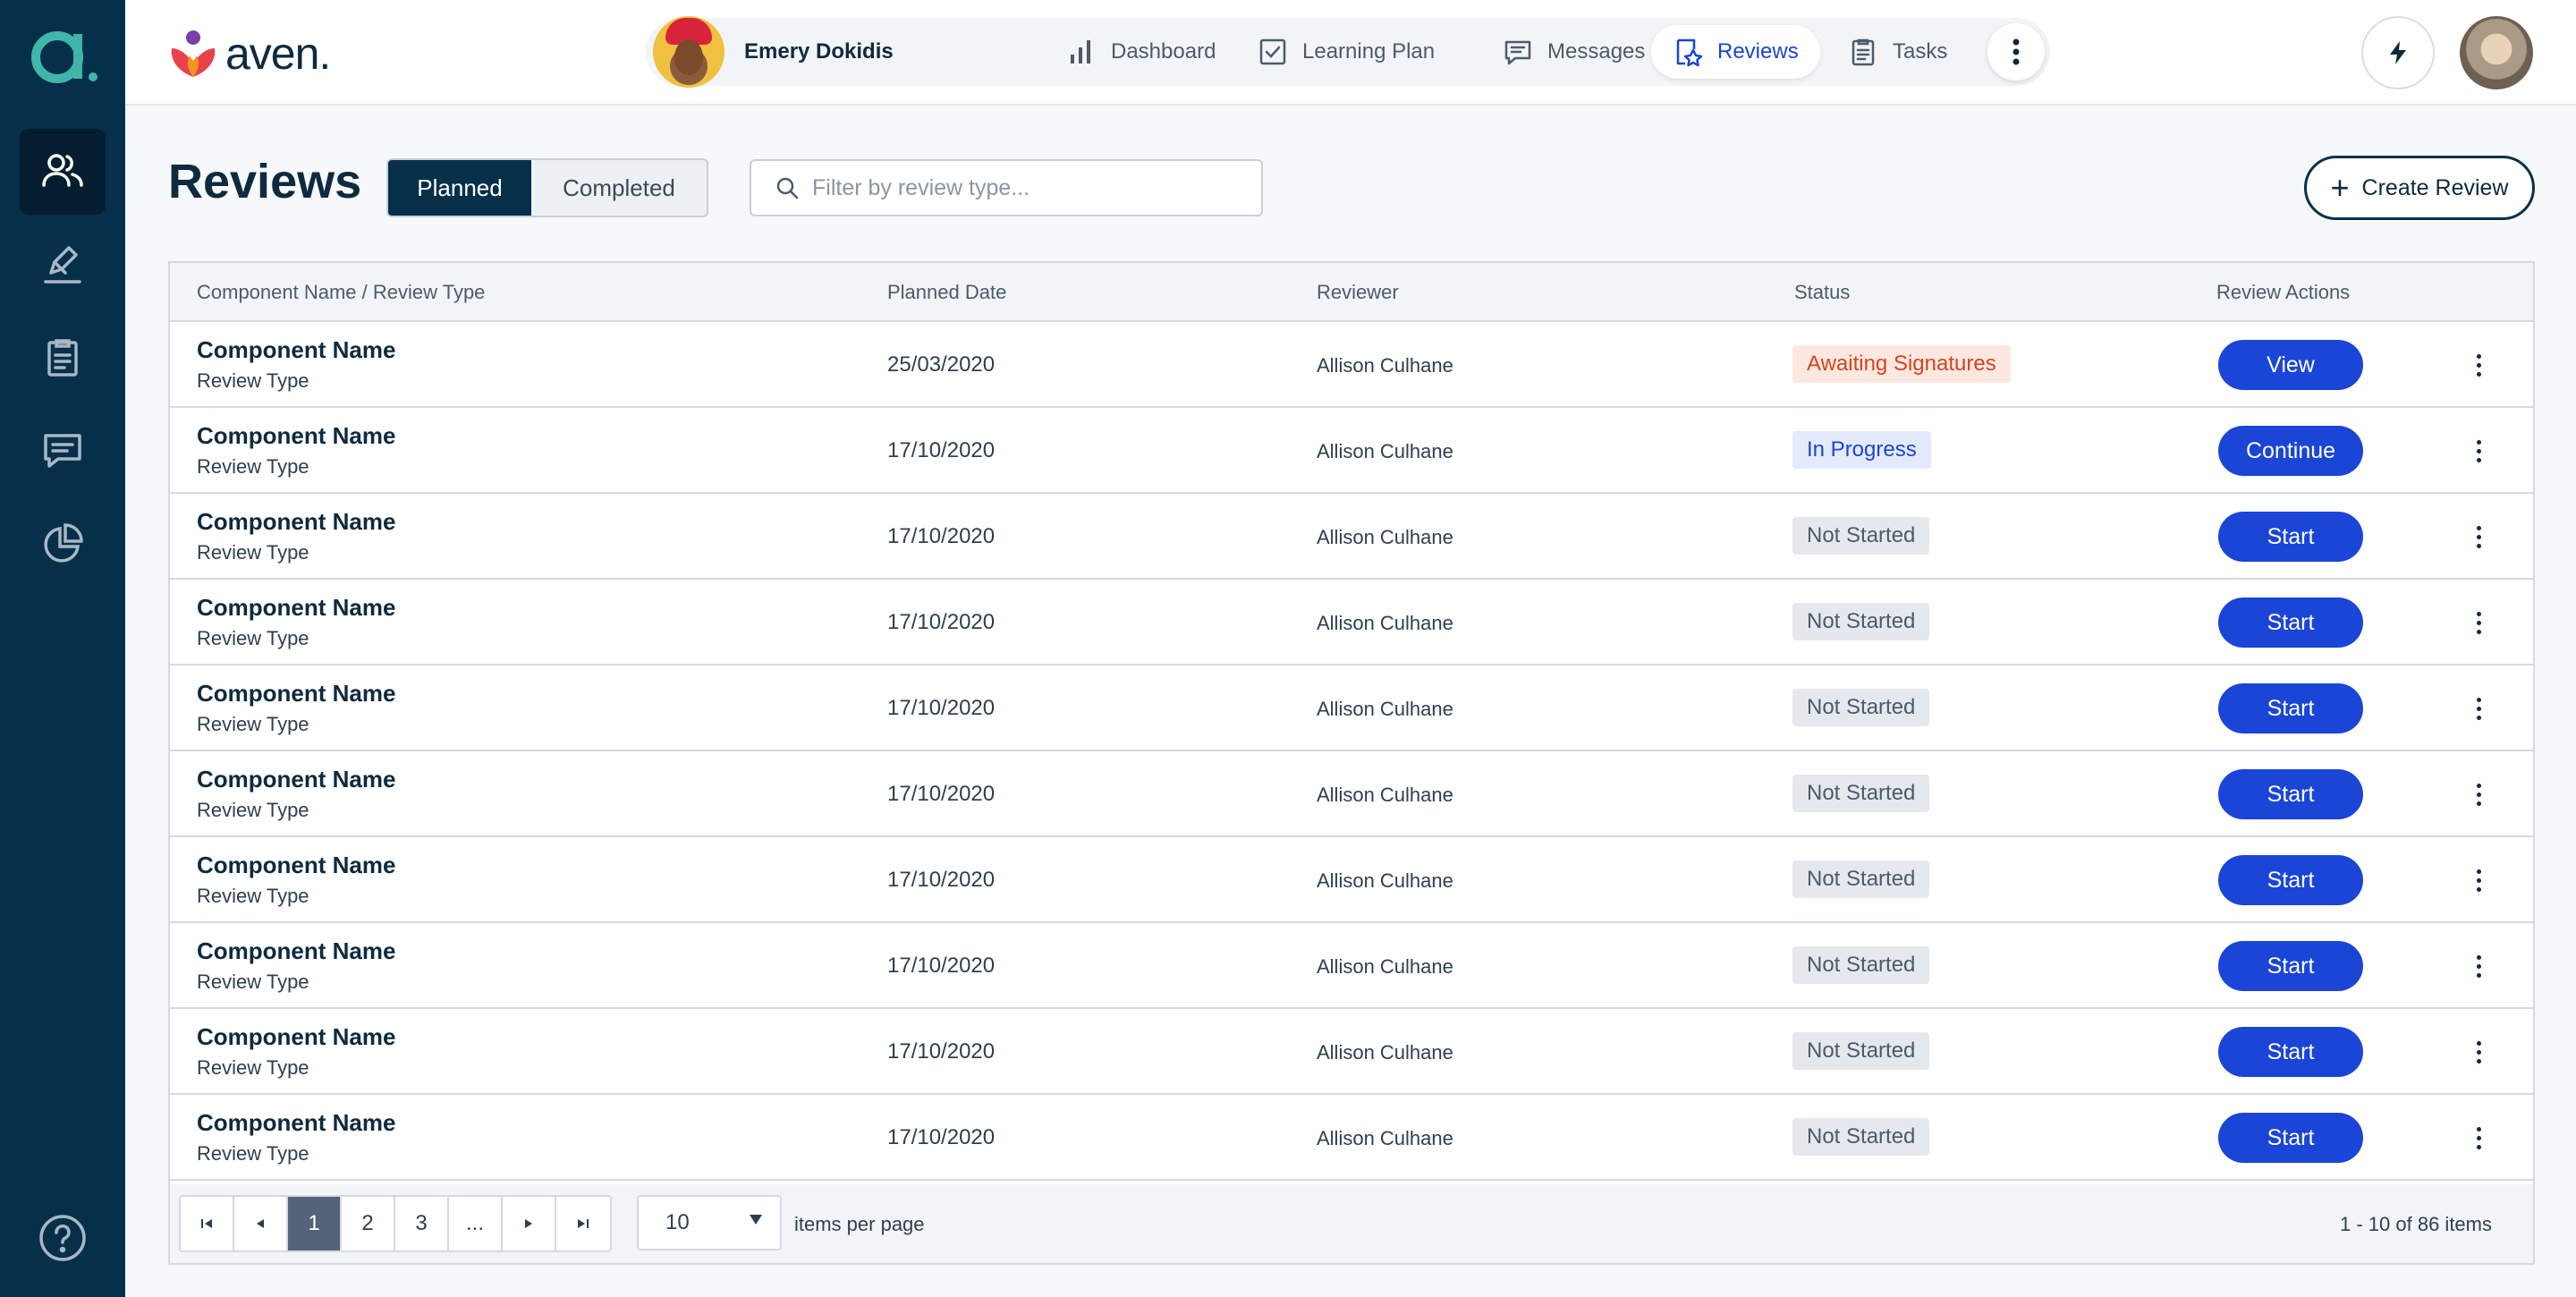  Describe the element at coordinates (341, 292) in the screenshot. I see `col-header-name: Component Name / Review Type` at that location.